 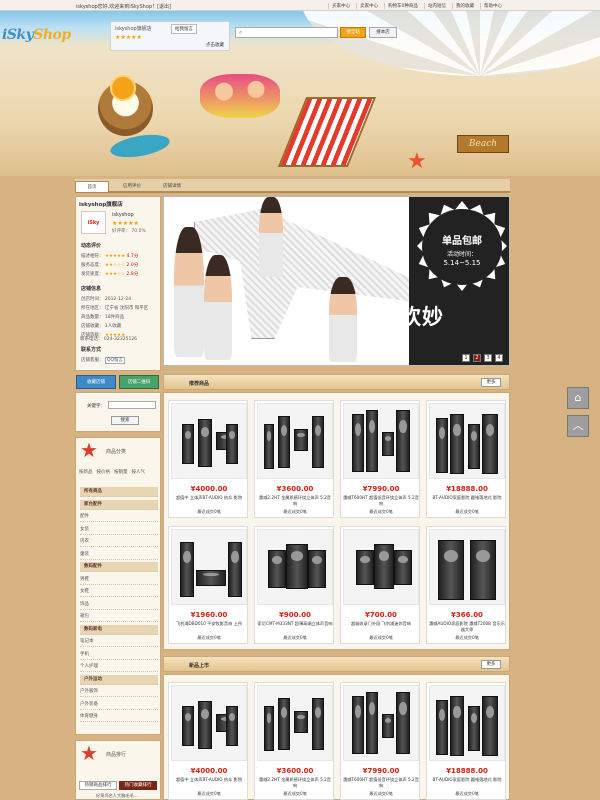 I want to click on category-group: 数码家电, so click(x=119, y=629).